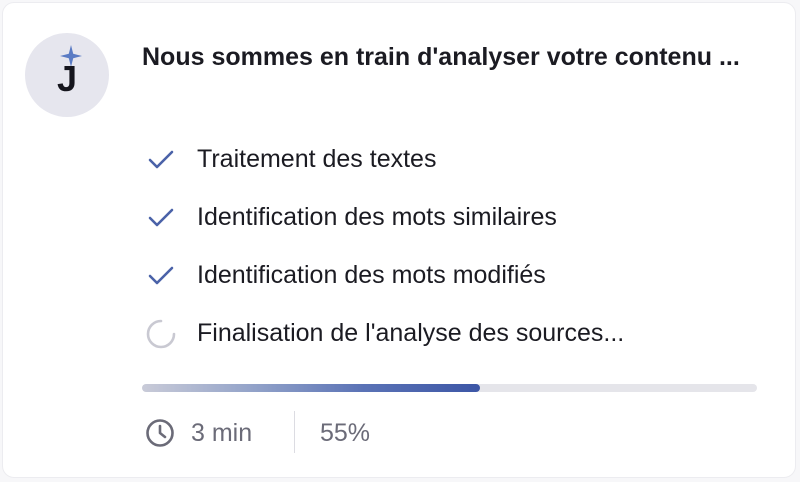 The height and width of the screenshot is (482, 800). What do you see at coordinates (294, 432) in the screenshot?
I see `divider` at bounding box center [294, 432].